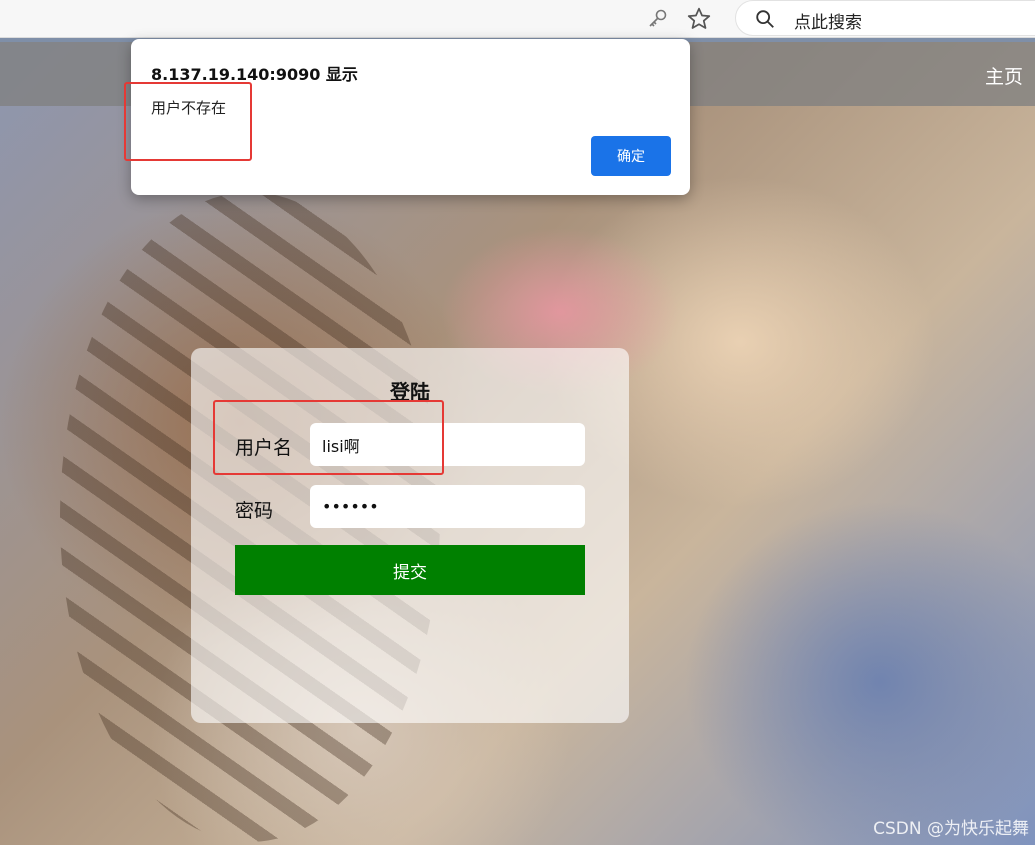  I want to click on nav-home-link: 主页, so click(1004, 75).